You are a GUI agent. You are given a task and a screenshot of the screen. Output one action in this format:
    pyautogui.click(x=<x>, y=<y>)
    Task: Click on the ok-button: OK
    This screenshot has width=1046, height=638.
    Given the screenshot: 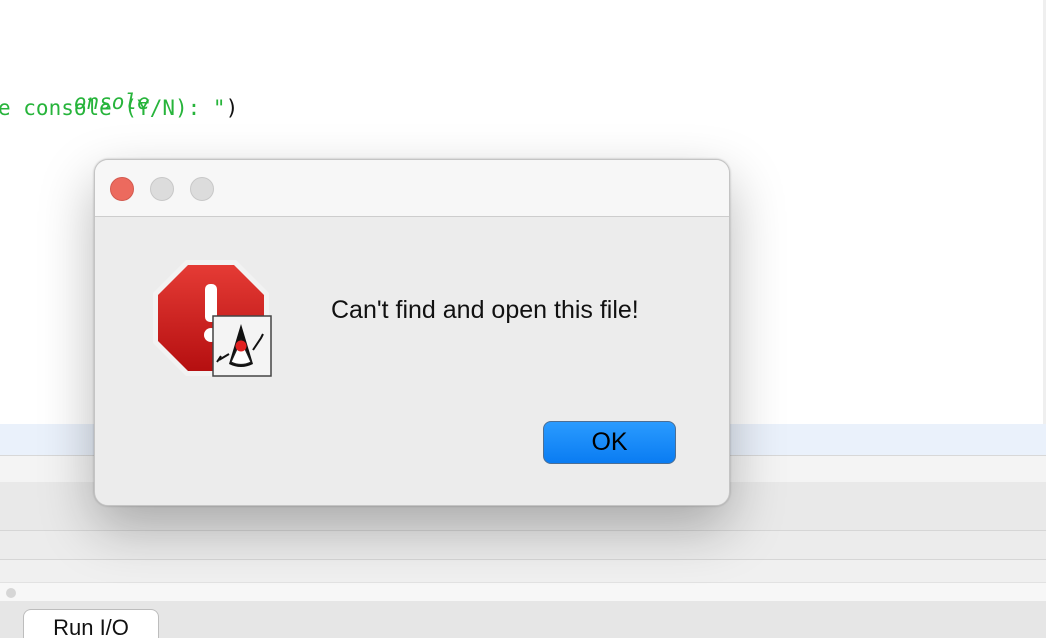 What is the action you would take?
    pyautogui.click(x=609, y=442)
    